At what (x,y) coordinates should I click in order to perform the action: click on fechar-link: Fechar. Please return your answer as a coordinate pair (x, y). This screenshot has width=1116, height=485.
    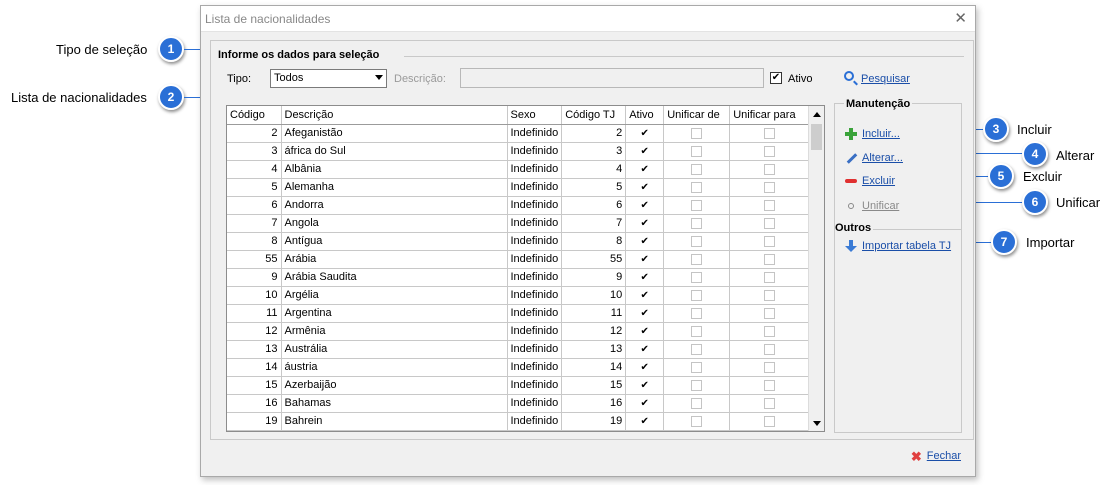
    Looking at the image, I should click on (944, 456).